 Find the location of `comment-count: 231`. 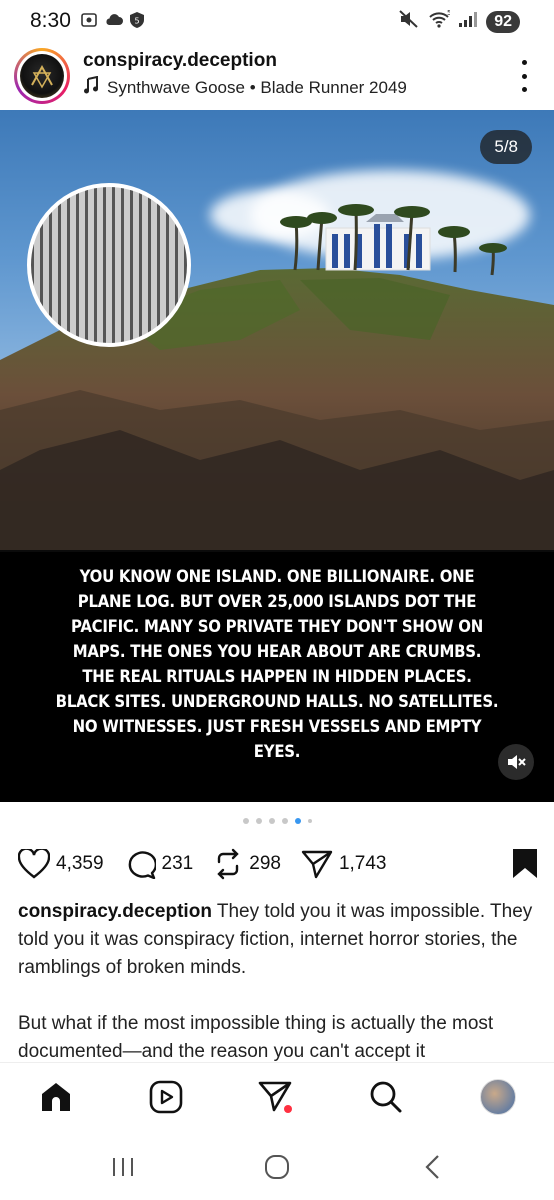

comment-count: 231 is located at coordinates (177, 863).